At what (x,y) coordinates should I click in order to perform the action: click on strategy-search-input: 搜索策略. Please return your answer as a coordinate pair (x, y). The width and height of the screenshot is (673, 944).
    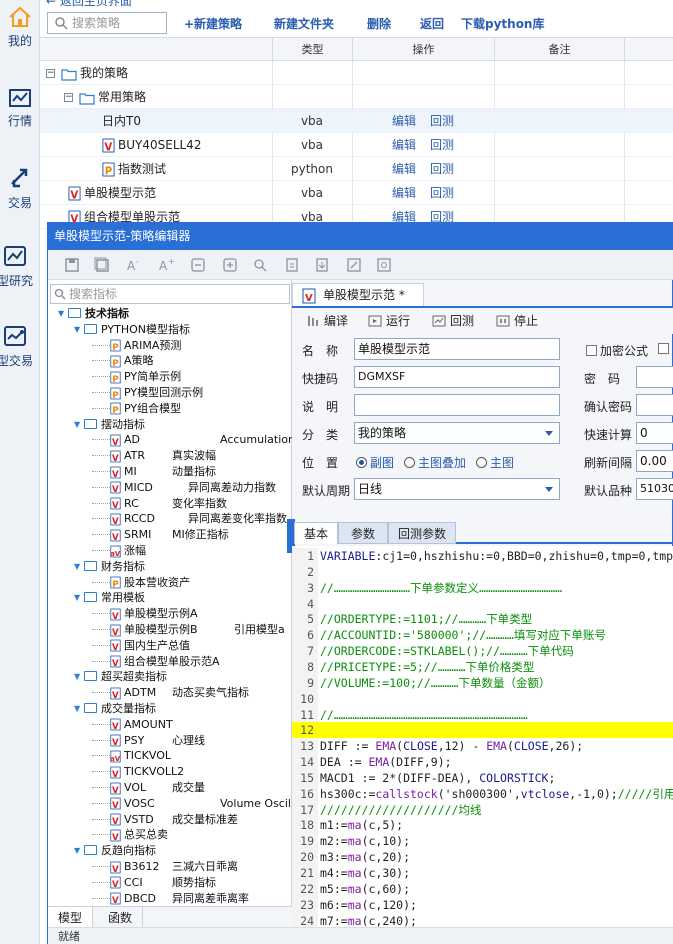
    Looking at the image, I should click on (107, 23).